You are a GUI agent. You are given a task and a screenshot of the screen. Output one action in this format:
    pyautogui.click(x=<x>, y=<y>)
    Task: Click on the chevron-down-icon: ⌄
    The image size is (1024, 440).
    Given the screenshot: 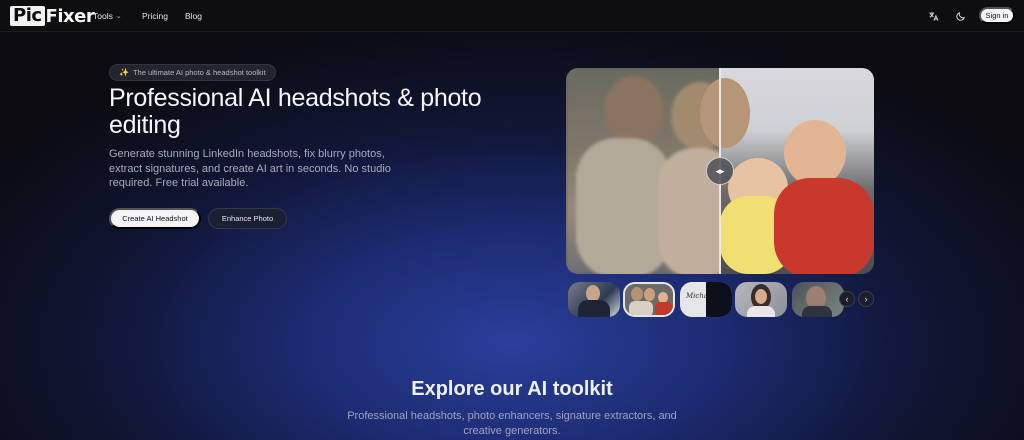 What is the action you would take?
    pyautogui.click(x=118, y=16)
    